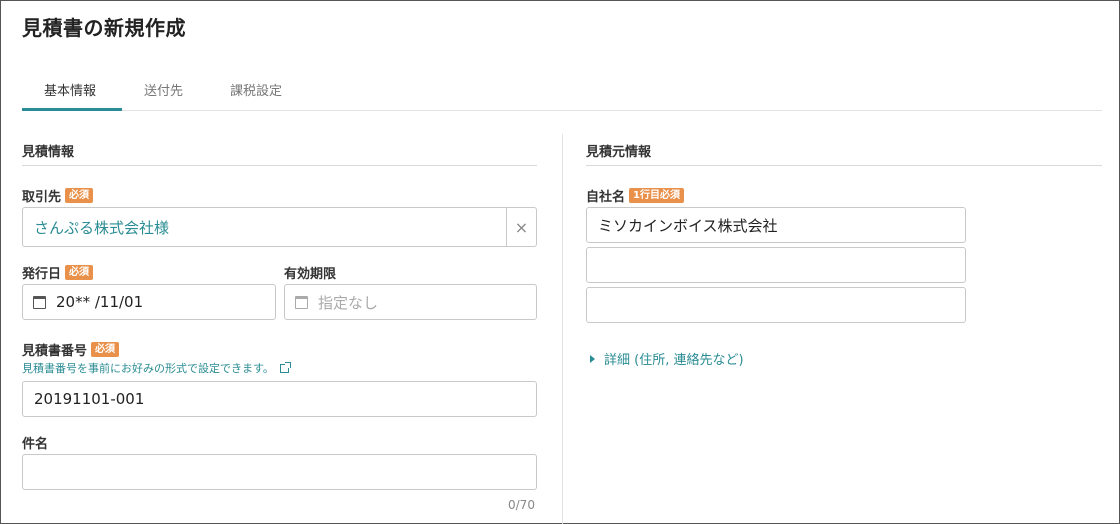 The image size is (1120, 524). Describe the element at coordinates (148, 368) in the screenshot. I see `estimate-number-helper-text: 見積書番号を事前にお好みの形式で設定できます。` at that location.